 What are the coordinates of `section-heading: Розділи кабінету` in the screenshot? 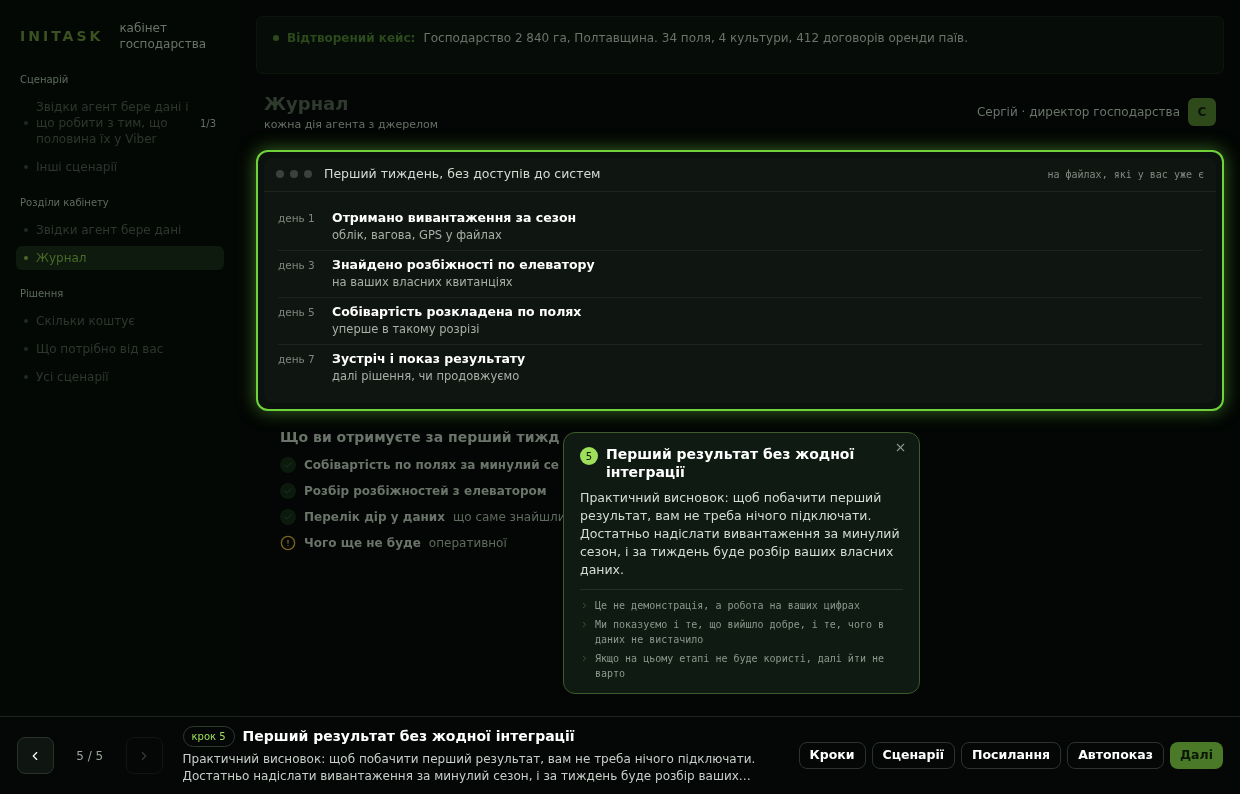 It's located at (64, 203).